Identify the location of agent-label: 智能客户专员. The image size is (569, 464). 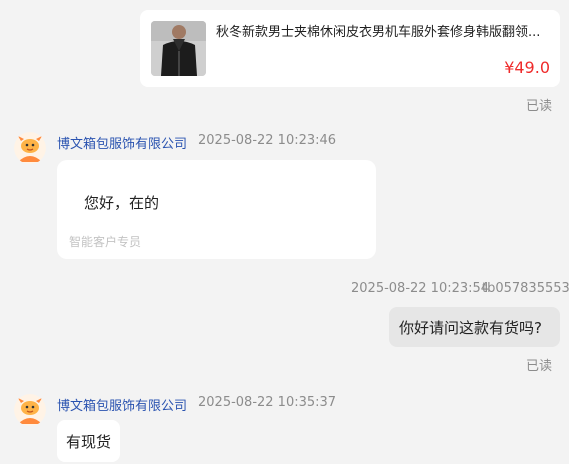
(105, 242).